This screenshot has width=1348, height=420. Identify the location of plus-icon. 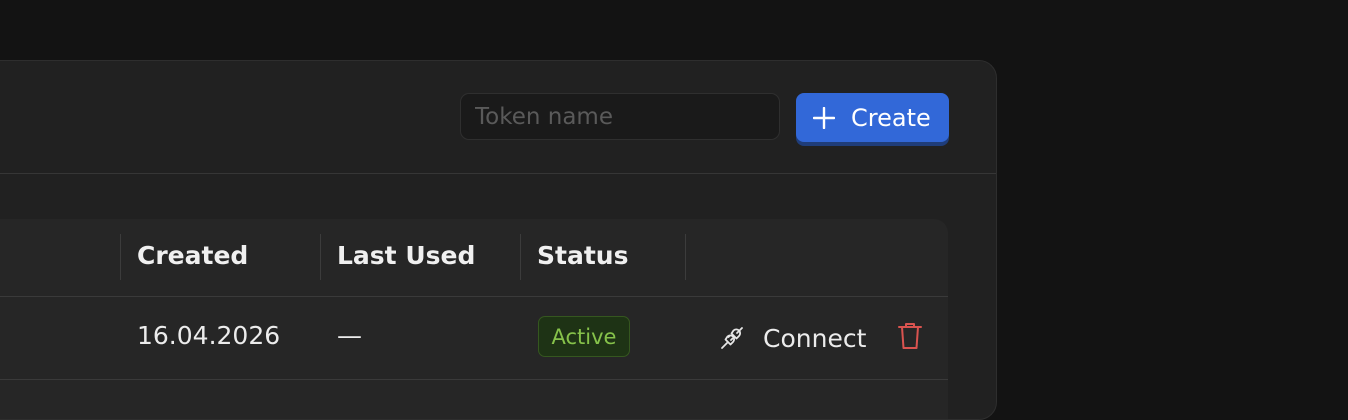
(824, 117).